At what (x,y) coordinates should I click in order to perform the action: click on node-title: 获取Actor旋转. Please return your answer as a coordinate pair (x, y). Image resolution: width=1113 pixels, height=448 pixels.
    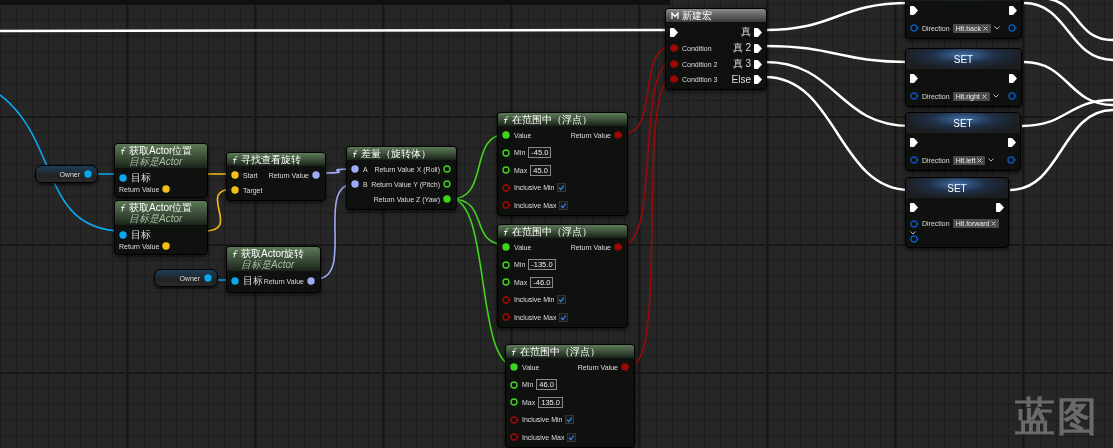
    Looking at the image, I should click on (273, 253).